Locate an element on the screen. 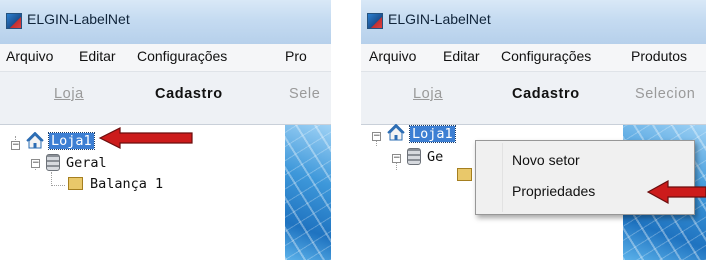 The image size is (706, 260). menu-item-propriedades: Propriedades is located at coordinates (553, 191).